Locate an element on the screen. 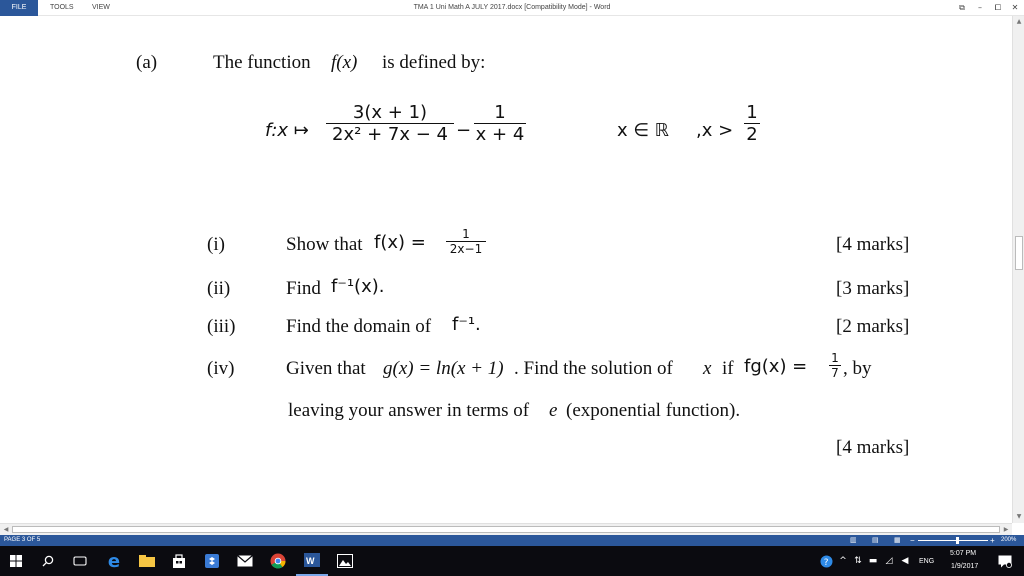  task-view-icon is located at coordinates (80, 561).